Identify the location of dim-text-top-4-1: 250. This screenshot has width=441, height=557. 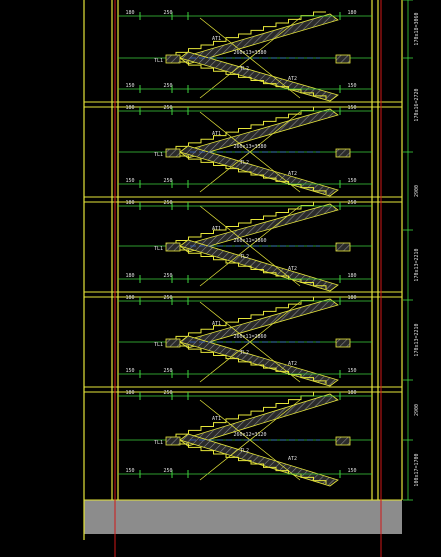
(167, 393).